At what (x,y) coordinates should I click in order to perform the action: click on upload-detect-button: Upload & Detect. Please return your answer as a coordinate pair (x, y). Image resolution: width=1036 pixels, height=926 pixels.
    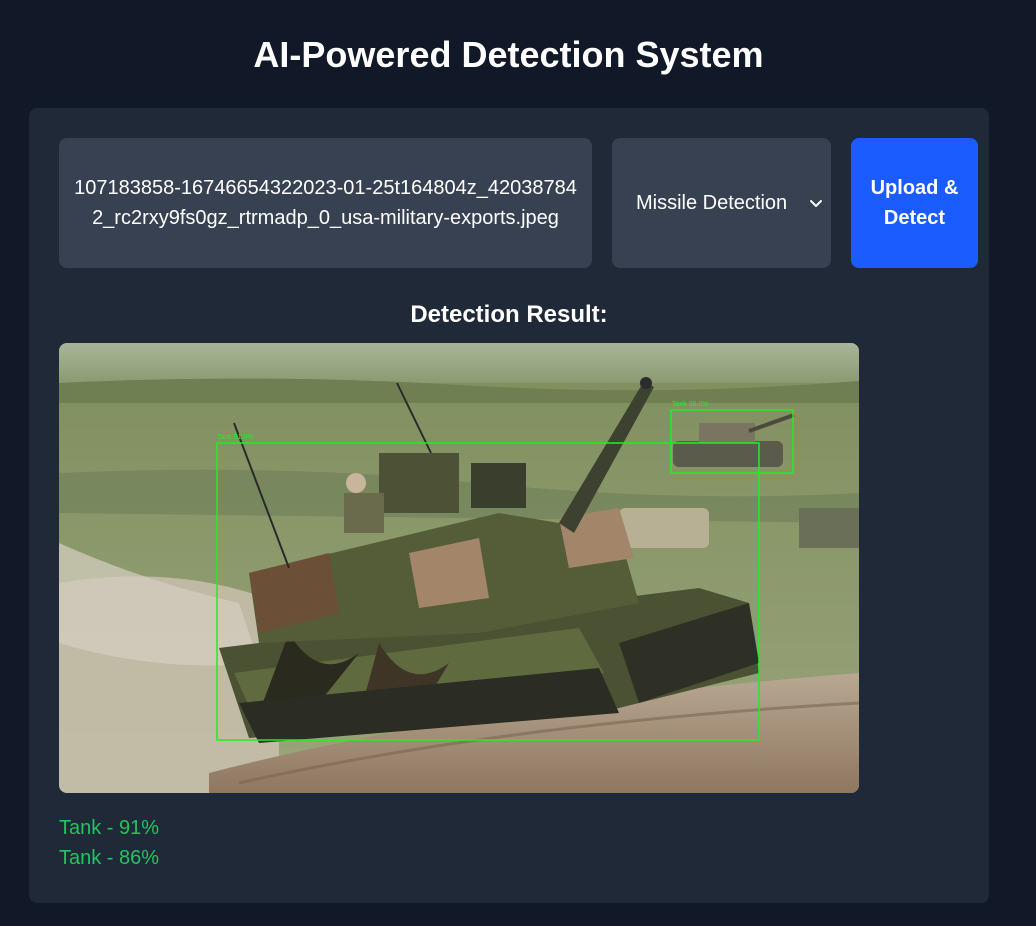
    Looking at the image, I should click on (914, 203).